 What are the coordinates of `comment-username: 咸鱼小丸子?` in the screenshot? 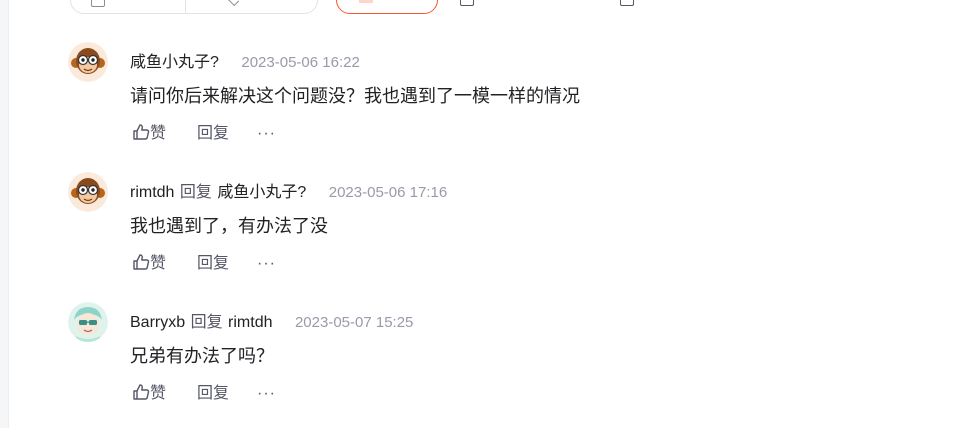 It's located at (174, 62).